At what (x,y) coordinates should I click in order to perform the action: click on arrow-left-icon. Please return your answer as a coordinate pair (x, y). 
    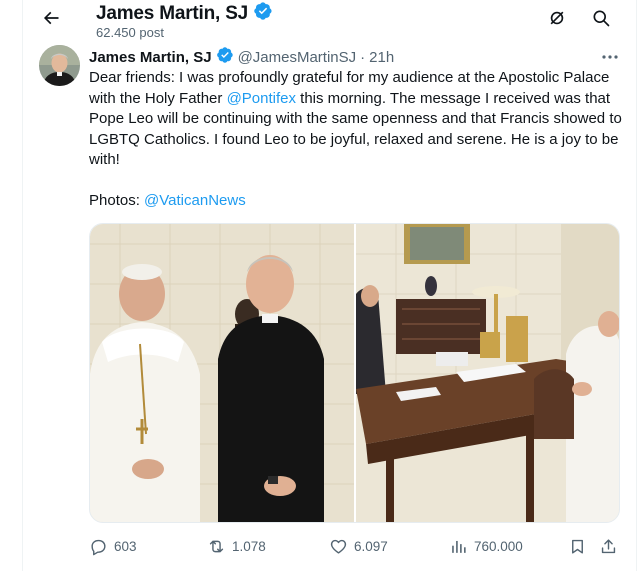
    Looking at the image, I should click on (51, 20).